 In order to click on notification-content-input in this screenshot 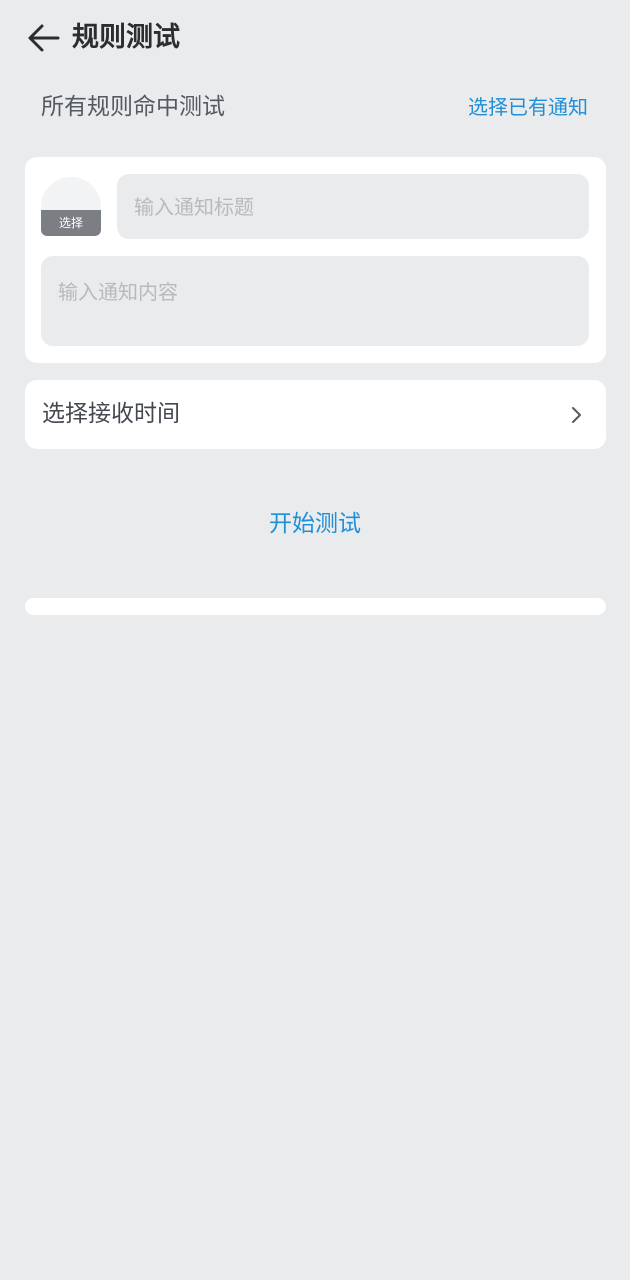, I will do `click(315, 301)`.